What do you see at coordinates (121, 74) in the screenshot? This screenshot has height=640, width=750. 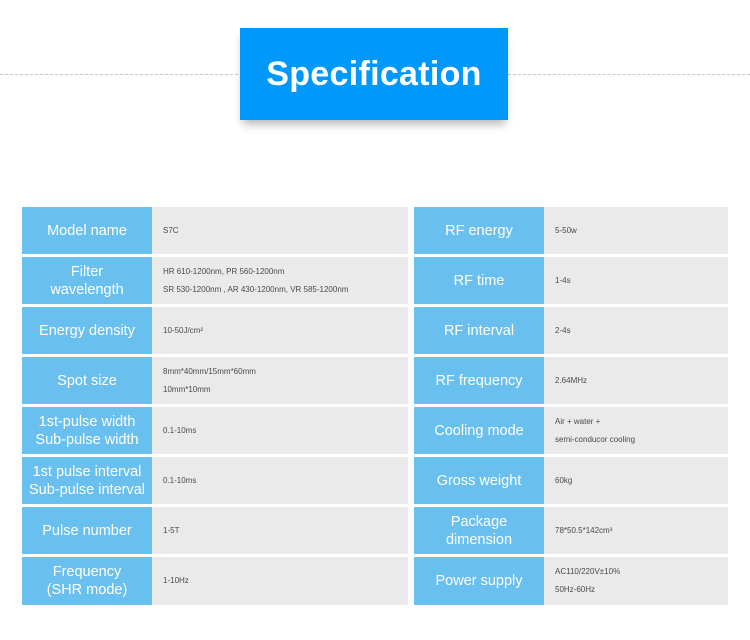 I see `header-divider-left` at bounding box center [121, 74].